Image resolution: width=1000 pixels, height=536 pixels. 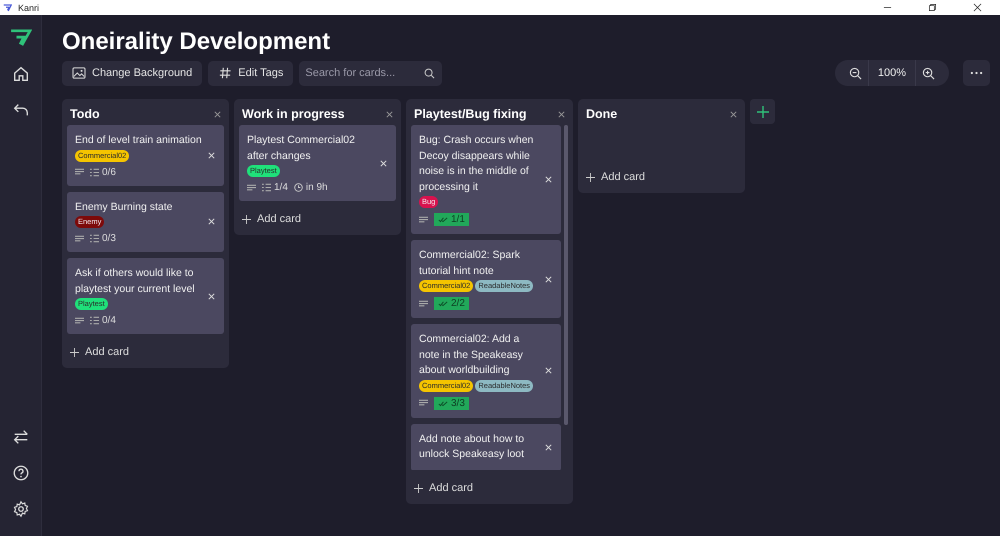 What do you see at coordinates (103, 172) in the screenshot?
I see `checklist-count: 0/6` at bounding box center [103, 172].